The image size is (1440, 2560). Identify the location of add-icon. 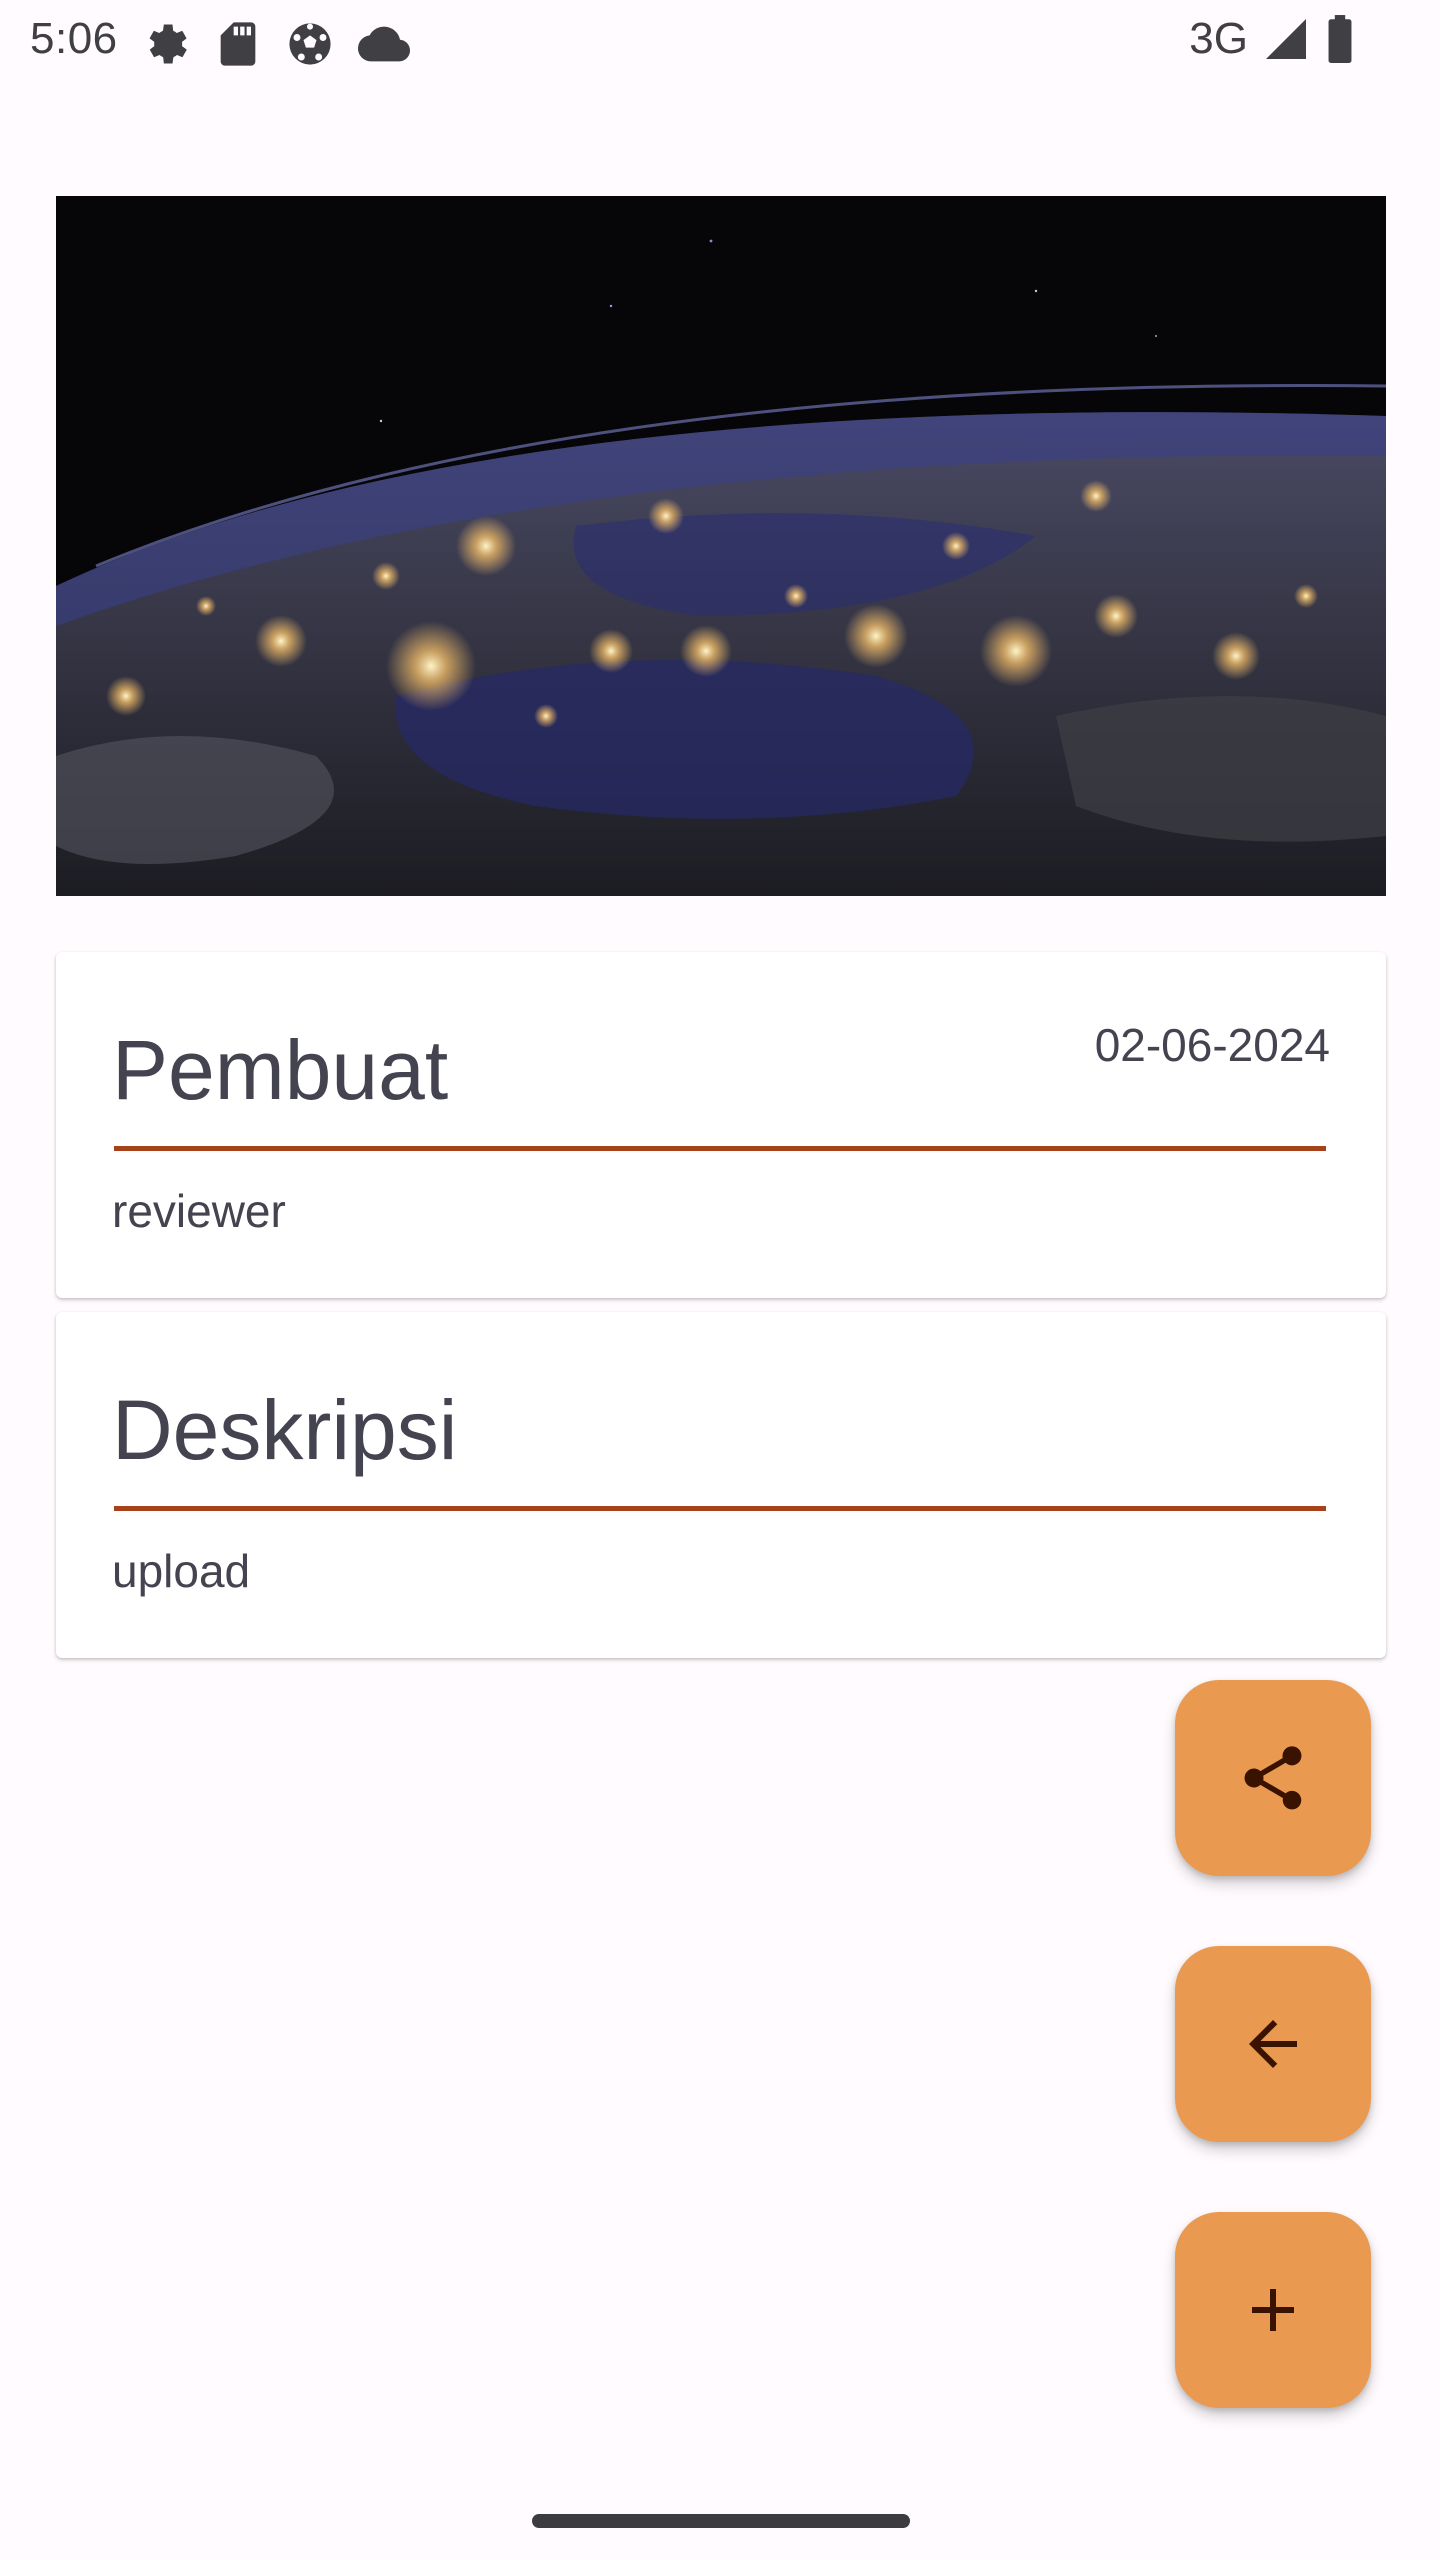
(1273, 2310).